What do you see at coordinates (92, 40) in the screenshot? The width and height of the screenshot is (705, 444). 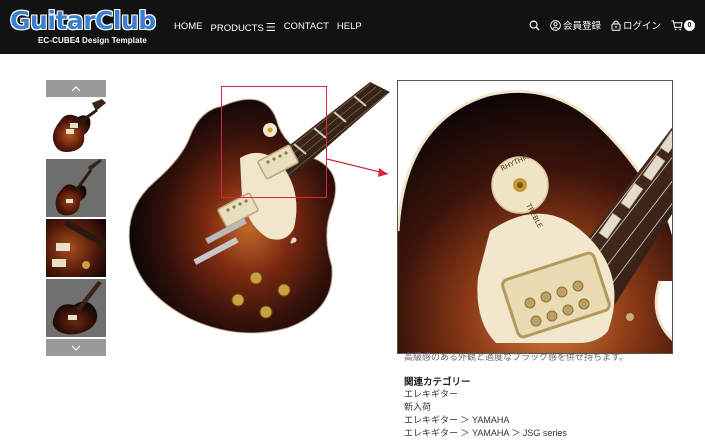 I see `logo-sub-text: EC-CUBE4 Design Template` at bounding box center [92, 40].